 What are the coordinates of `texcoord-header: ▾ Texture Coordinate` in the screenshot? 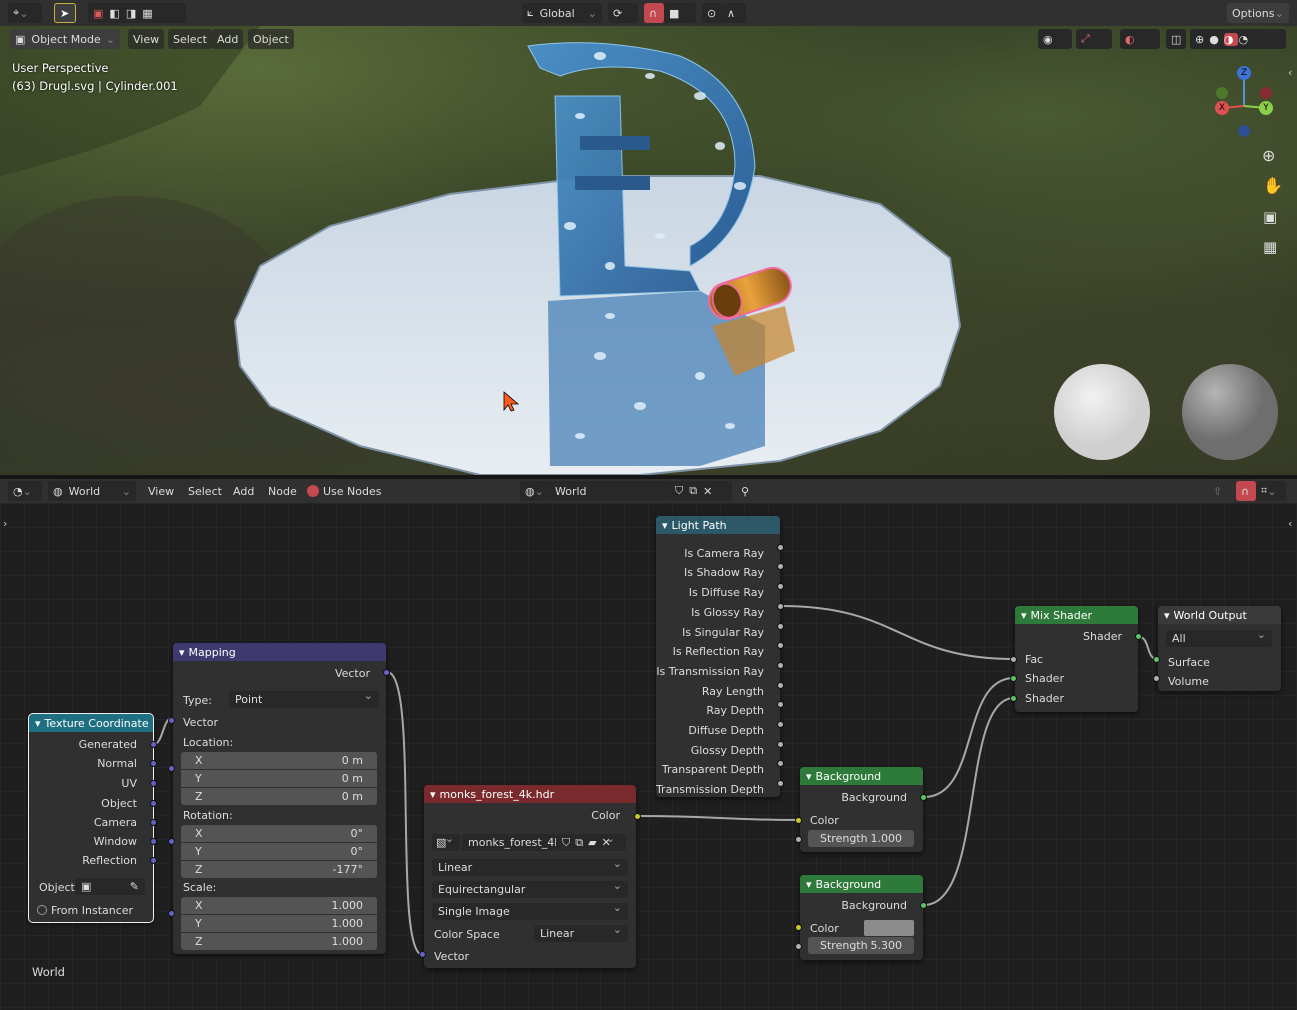 It's located at (91, 723).